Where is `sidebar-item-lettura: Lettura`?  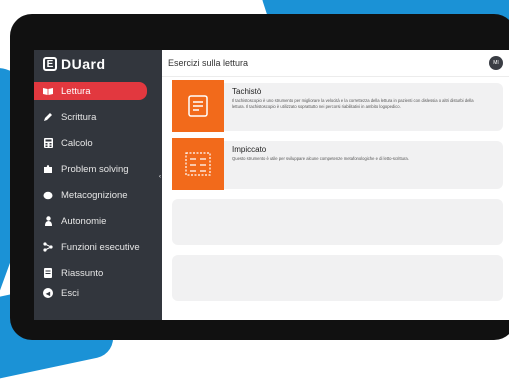
sidebar-item-lettura: Lettura is located at coordinates (90, 91).